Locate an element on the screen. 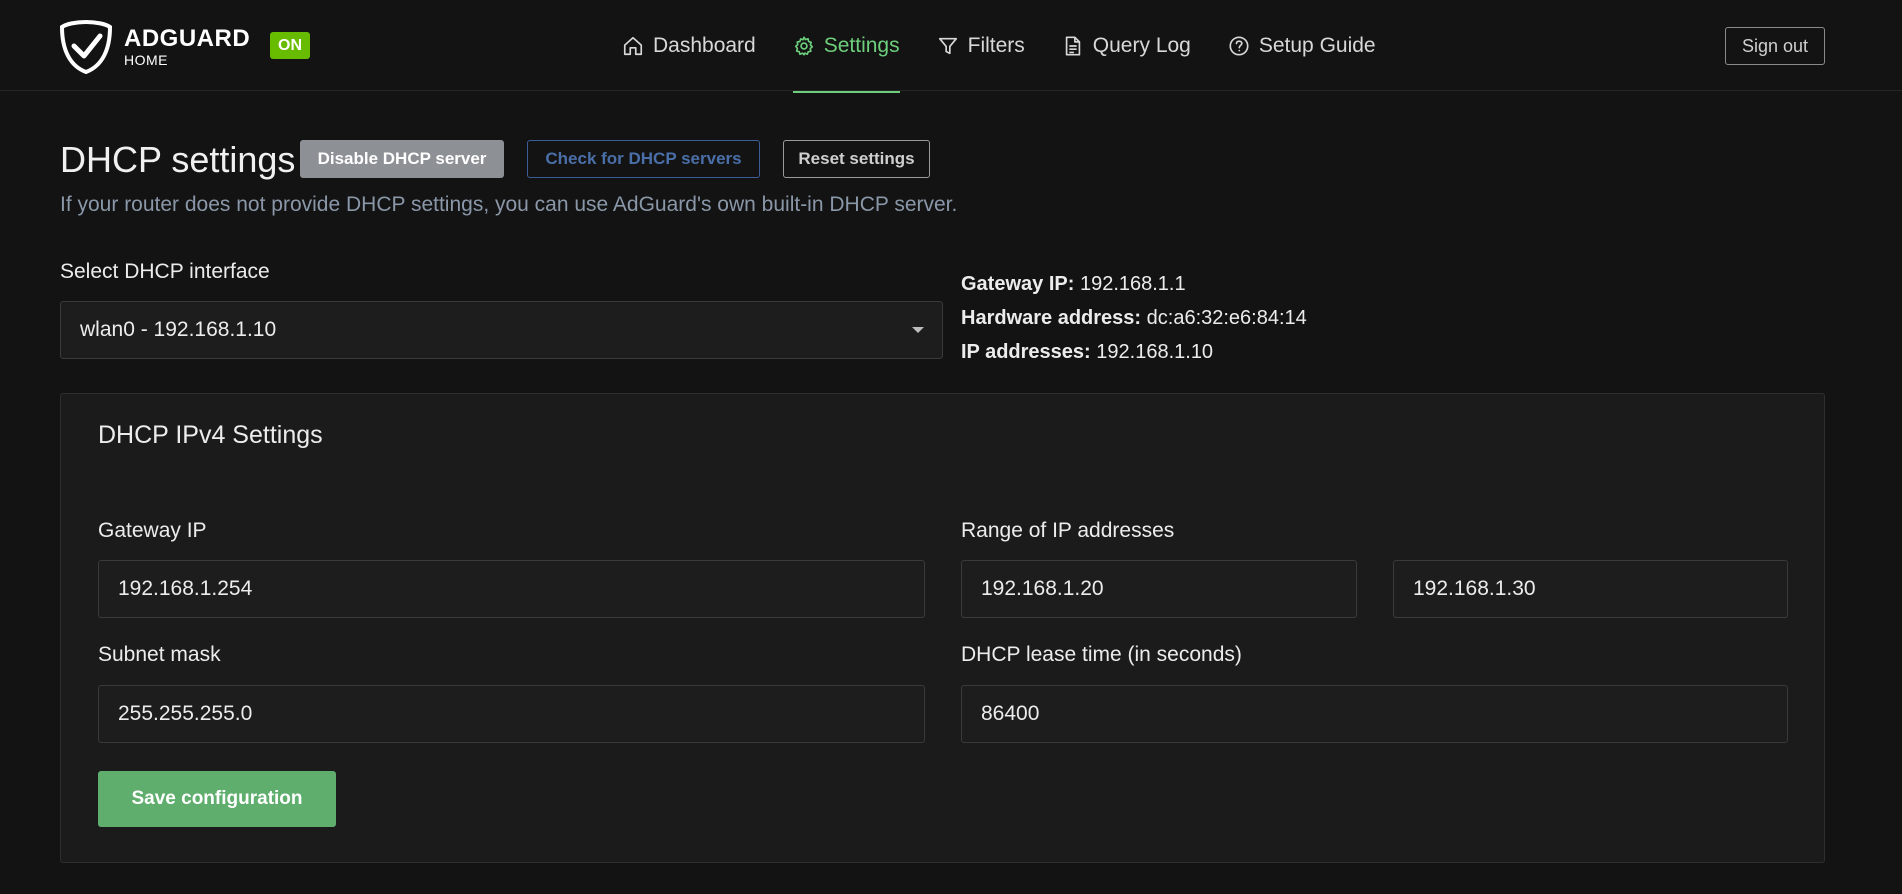  nav-query-log: Query Log is located at coordinates (1126, 46).